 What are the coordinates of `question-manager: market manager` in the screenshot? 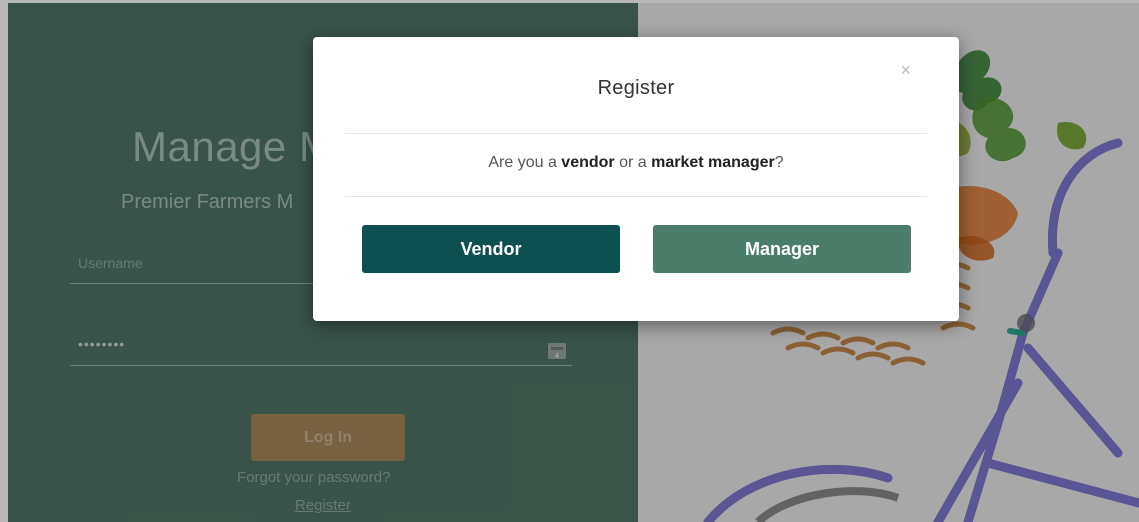 It's located at (713, 162).